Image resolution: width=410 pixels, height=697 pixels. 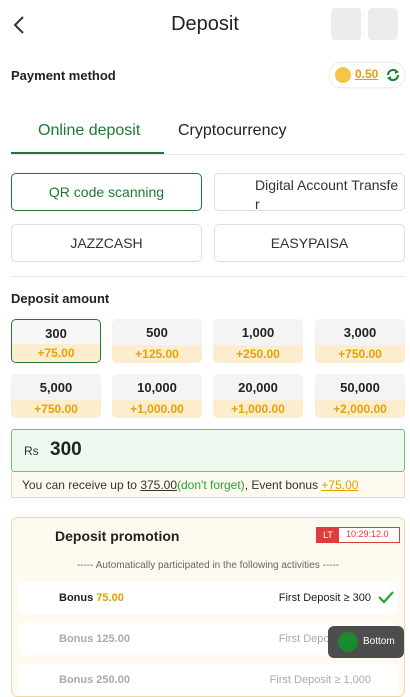 I want to click on currency-label: Rs, so click(x=31, y=451).